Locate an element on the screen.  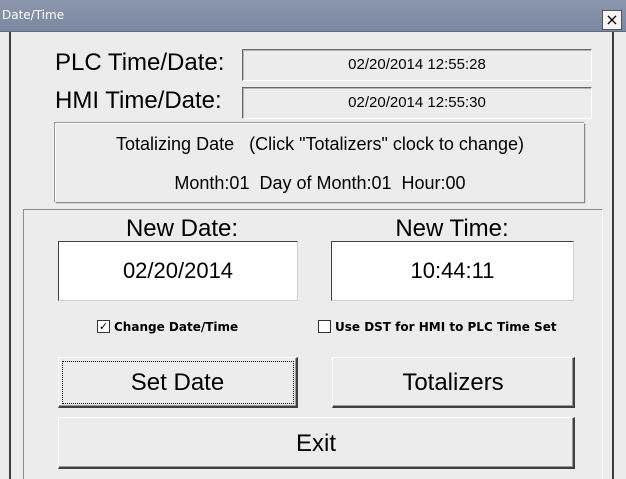
exit-button: Exit is located at coordinates (316, 443).